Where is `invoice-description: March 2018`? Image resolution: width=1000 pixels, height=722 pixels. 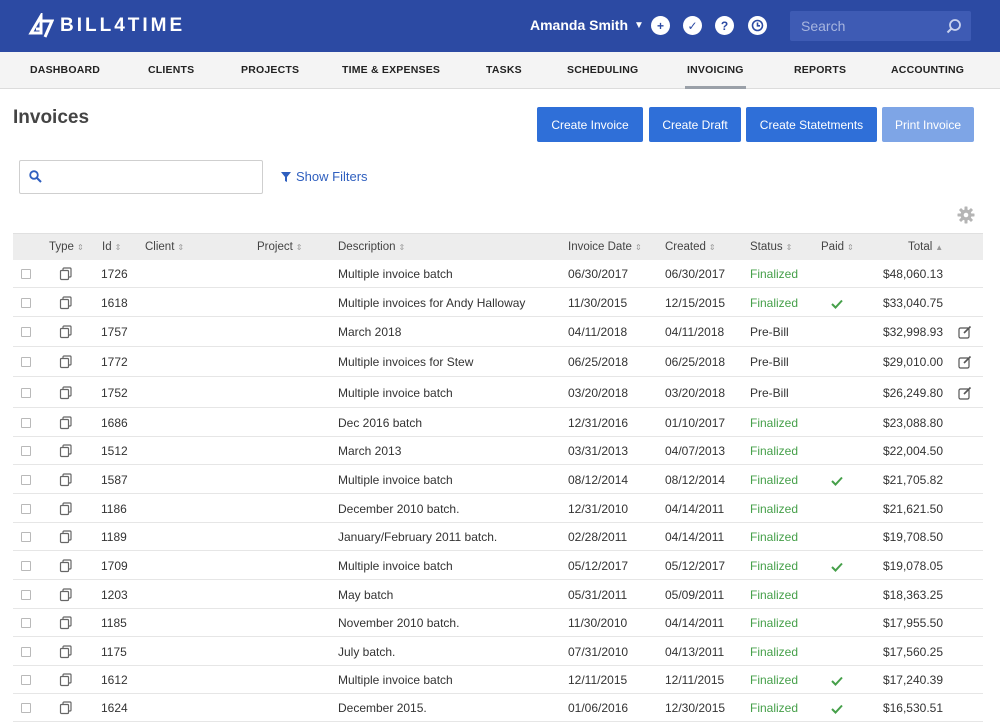 invoice-description: March 2018 is located at coordinates (369, 332).